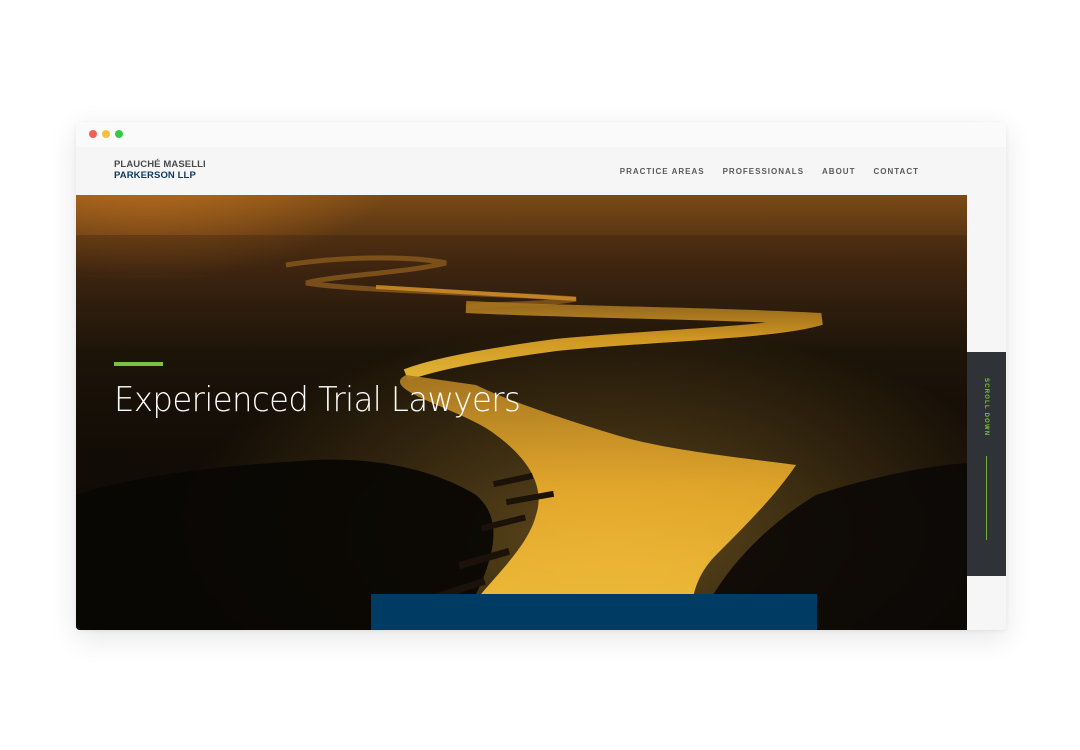 Image resolution: width=1080 pixels, height=750 pixels. What do you see at coordinates (138, 364) in the screenshot?
I see `hero-accent-bar` at bounding box center [138, 364].